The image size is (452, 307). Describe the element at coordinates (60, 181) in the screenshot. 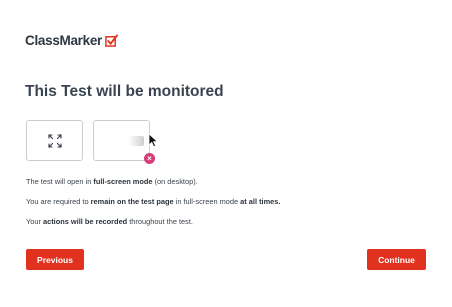

I see `info-text: The test will open in` at that location.